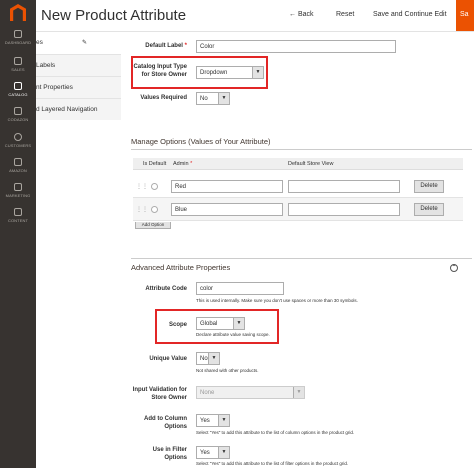 The width and height of the screenshot is (474, 468). What do you see at coordinates (177, 325) in the screenshot?
I see `scope-label: Scope` at bounding box center [177, 325].